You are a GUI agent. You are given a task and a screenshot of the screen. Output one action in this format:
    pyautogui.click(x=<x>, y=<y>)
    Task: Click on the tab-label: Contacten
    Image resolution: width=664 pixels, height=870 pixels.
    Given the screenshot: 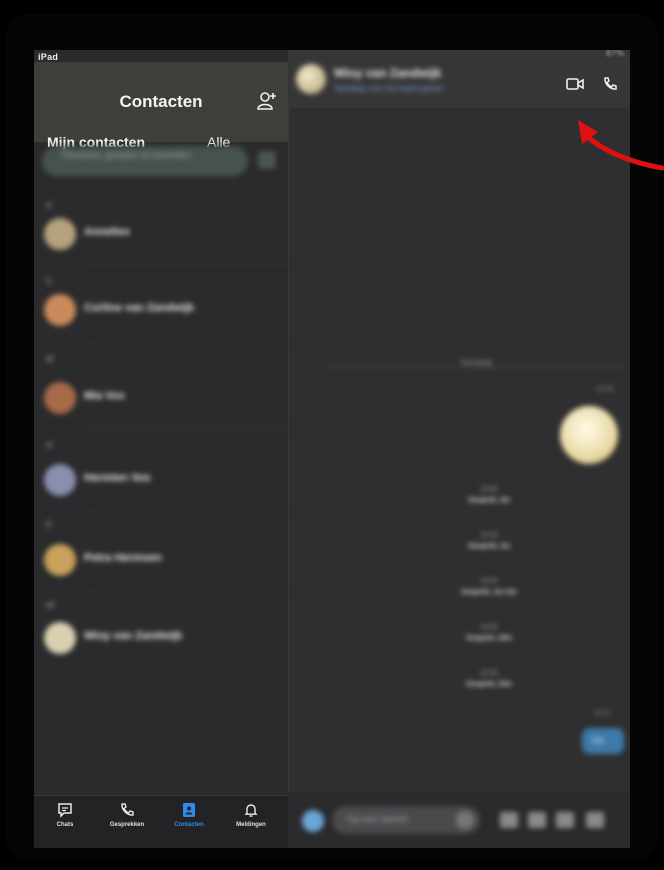 What is the action you would take?
    pyautogui.click(x=189, y=825)
    